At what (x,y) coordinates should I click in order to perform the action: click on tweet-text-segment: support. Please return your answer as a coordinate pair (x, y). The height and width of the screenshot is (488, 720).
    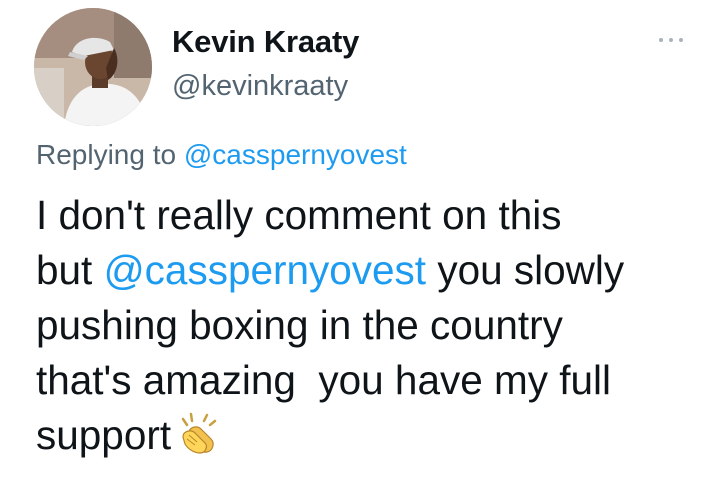
    Looking at the image, I should click on (104, 435).